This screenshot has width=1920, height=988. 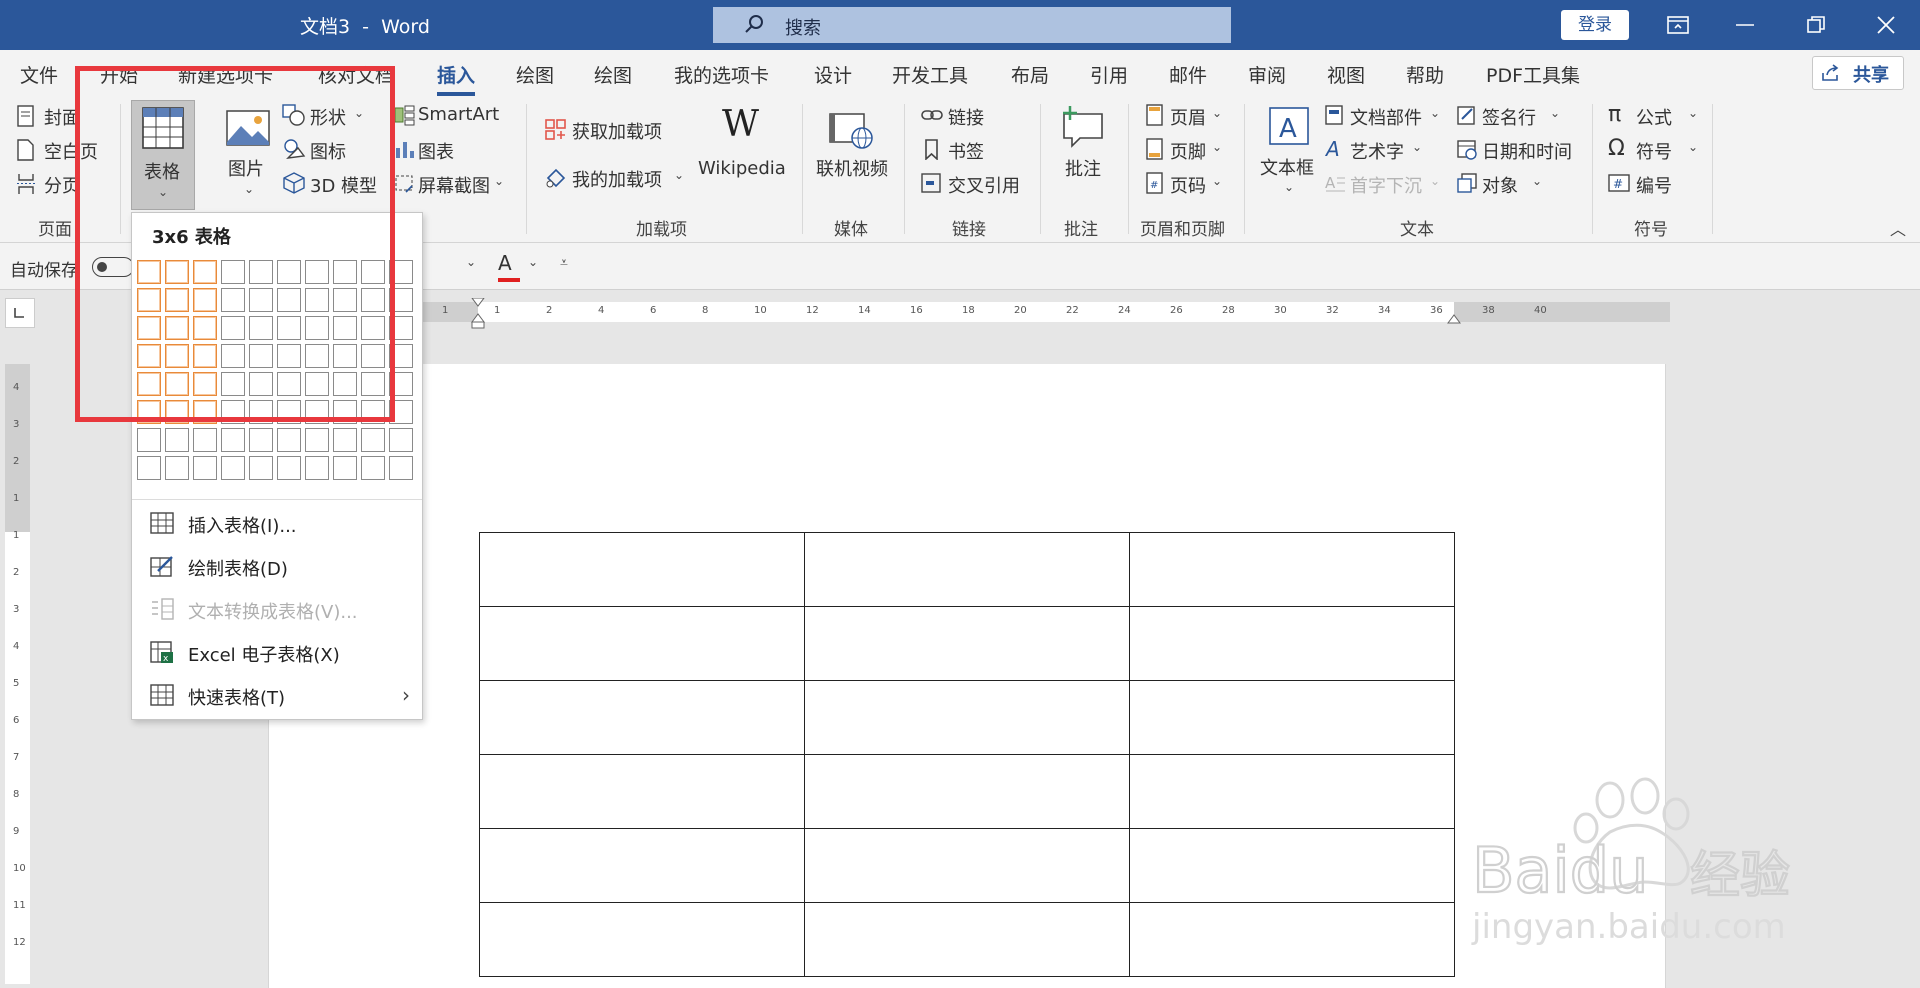 What do you see at coordinates (1678, 25) in the screenshot?
I see `ribbon-display-button` at bounding box center [1678, 25].